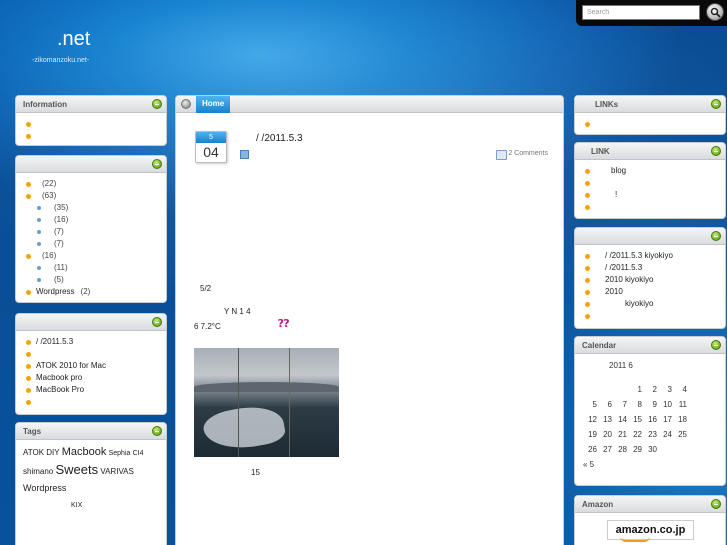 Image resolution: width=727 pixels, height=545 pixels. Describe the element at coordinates (49, 183) in the screenshot. I see `category-count: (22)` at that location.